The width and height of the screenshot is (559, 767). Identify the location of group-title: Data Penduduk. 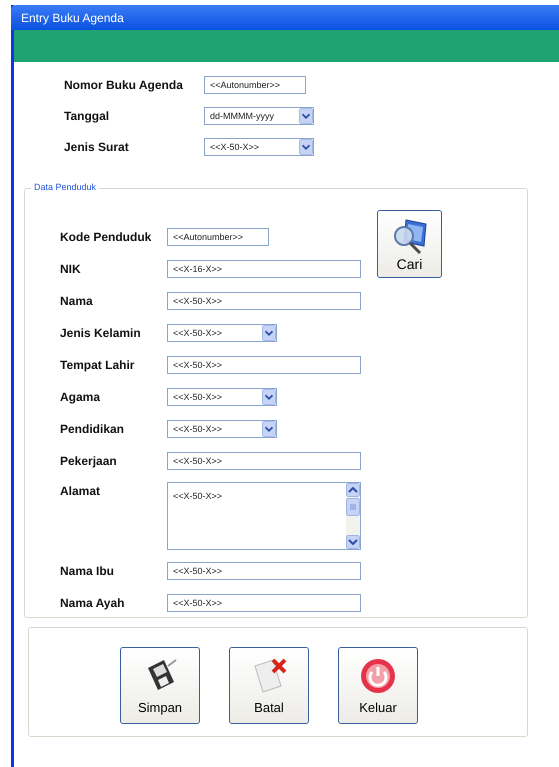
(65, 187).